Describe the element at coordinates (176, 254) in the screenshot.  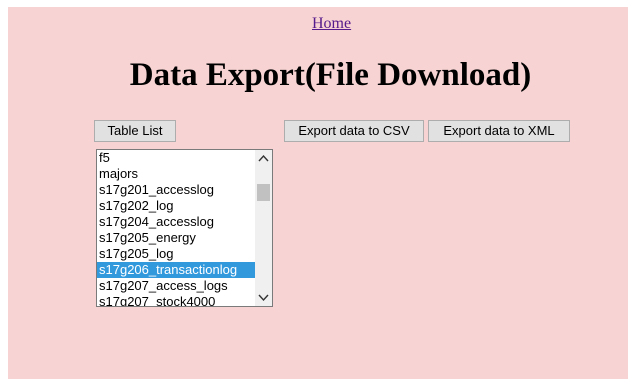
I see `list-item: s17g205_log` at that location.